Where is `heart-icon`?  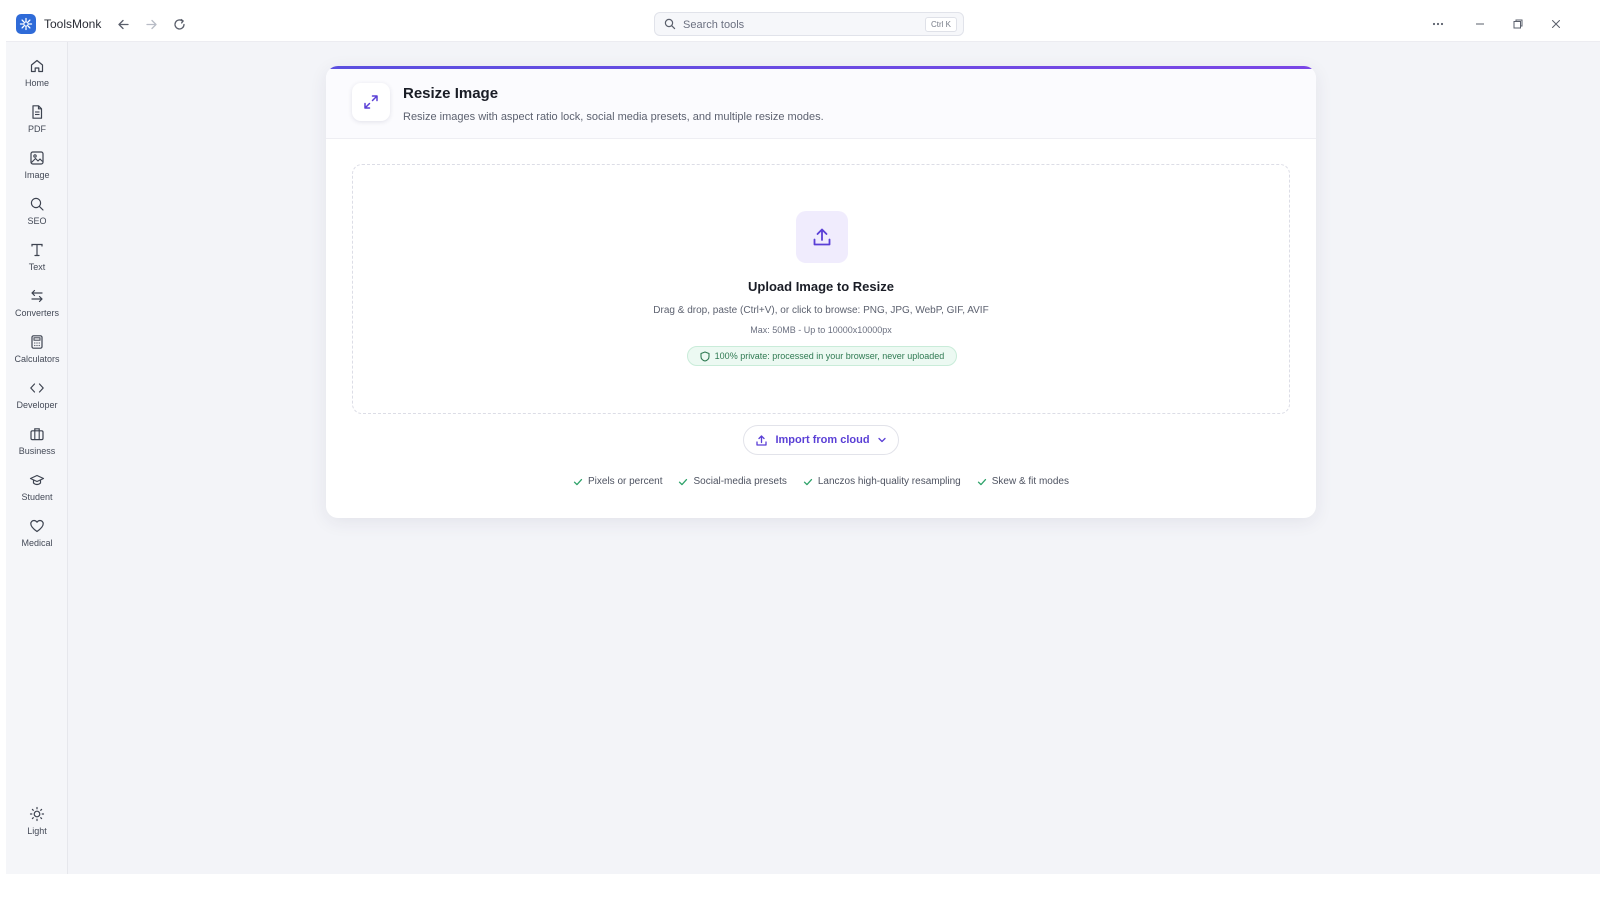
heart-icon is located at coordinates (37, 526).